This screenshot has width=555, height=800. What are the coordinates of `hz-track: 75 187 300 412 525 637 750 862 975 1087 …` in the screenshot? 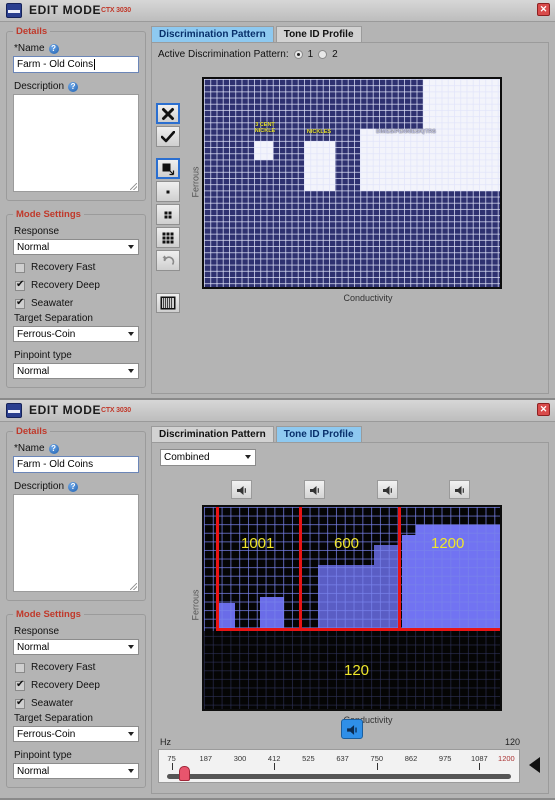 It's located at (339, 766).